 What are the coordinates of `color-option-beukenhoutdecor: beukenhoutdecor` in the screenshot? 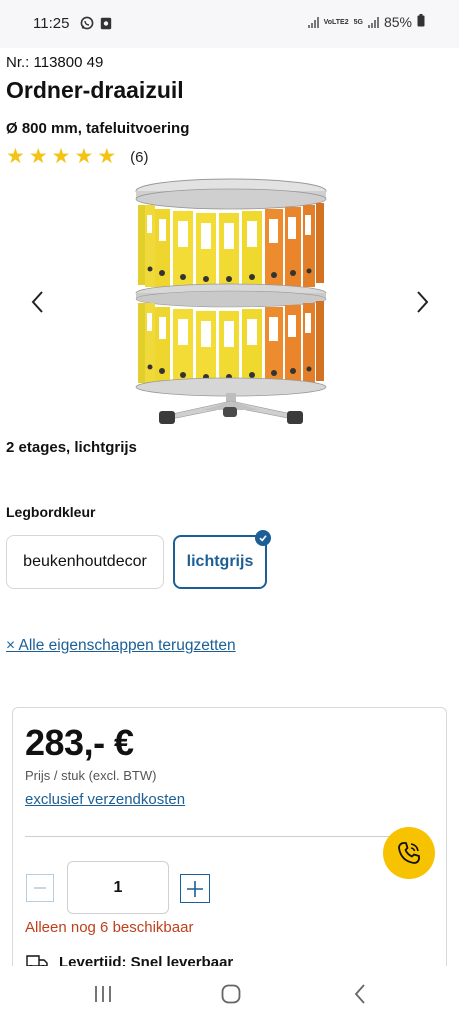 It's located at (85, 562).